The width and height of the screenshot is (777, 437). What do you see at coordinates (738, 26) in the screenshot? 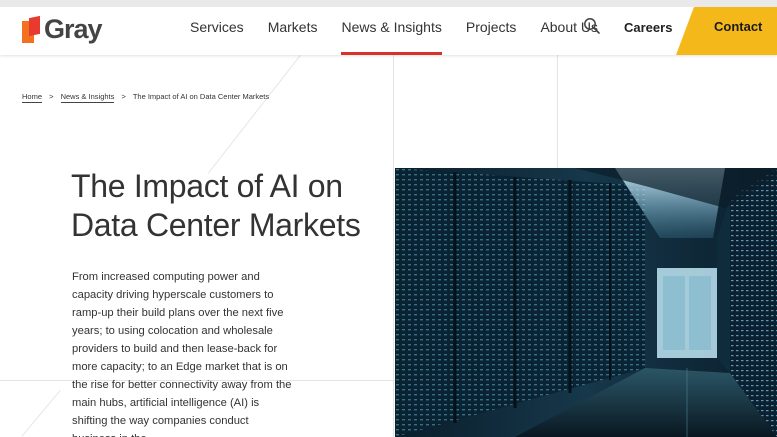
I see `contact-label: Contact` at bounding box center [738, 26].